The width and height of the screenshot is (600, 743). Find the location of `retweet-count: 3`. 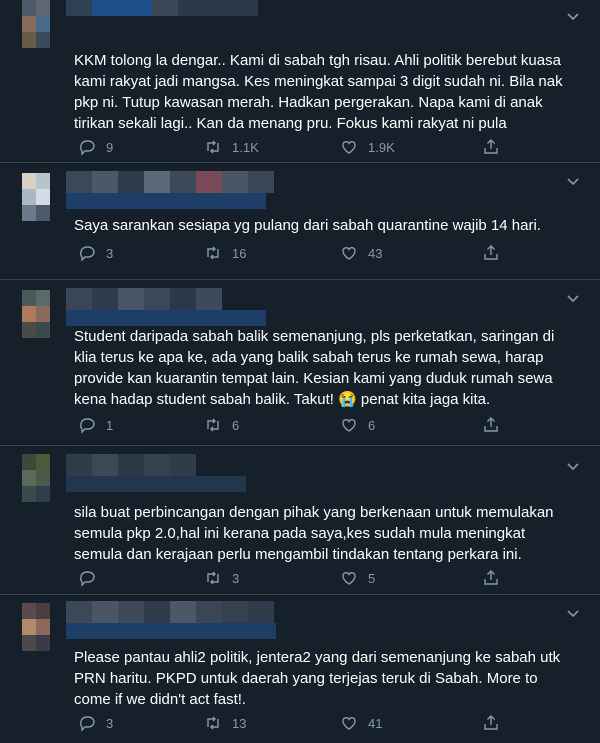

retweet-count: 3 is located at coordinates (236, 578).